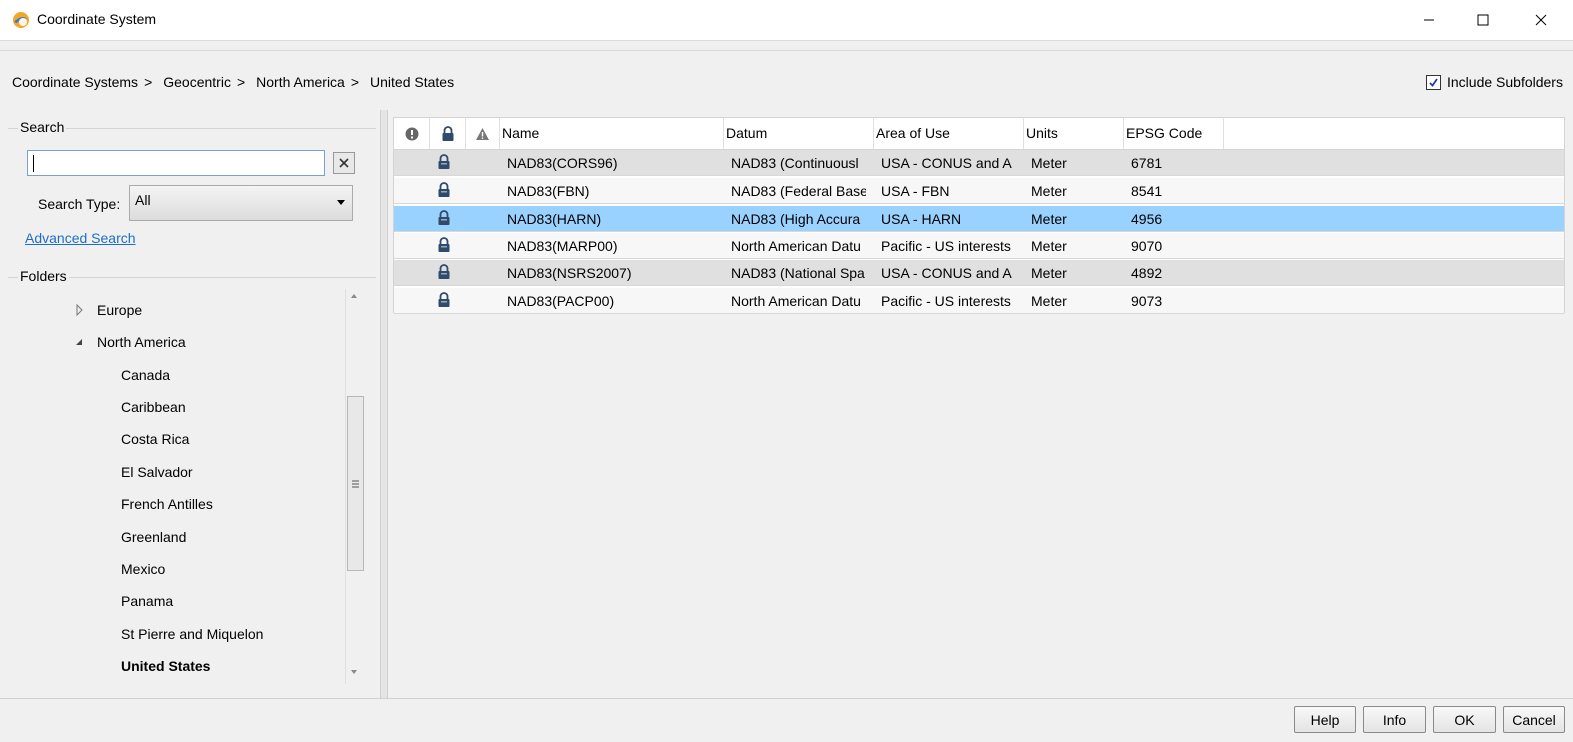 Image resolution: width=1573 pixels, height=742 pixels. I want to click on tree-item-caribbean: Caribbean, so click(153, 407).